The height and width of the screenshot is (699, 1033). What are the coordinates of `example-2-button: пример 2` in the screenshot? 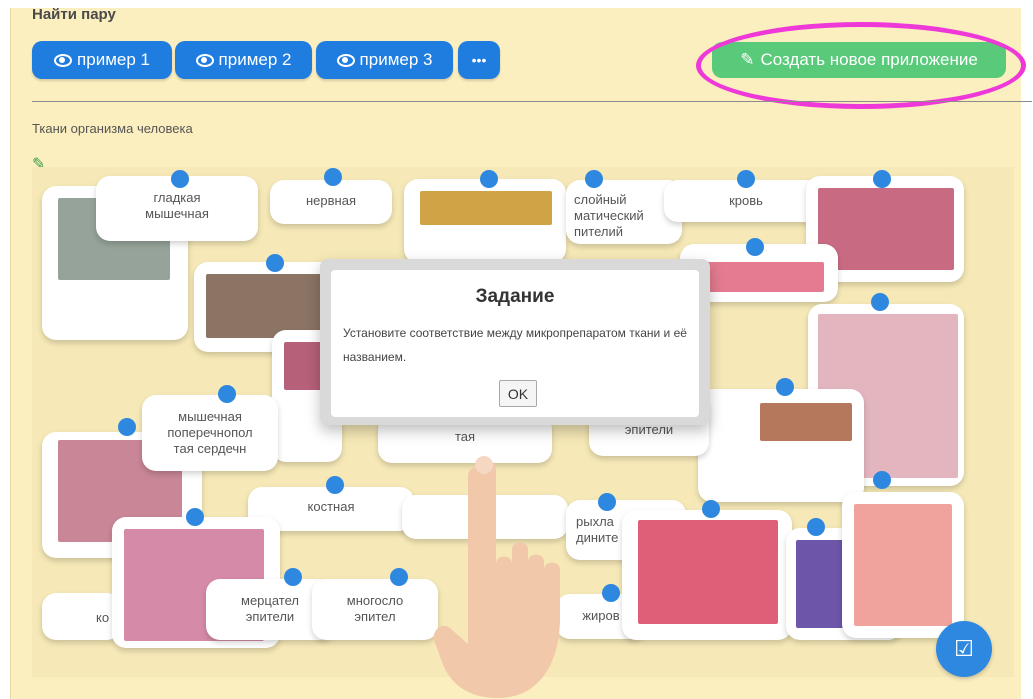 It's located at (243, 60).